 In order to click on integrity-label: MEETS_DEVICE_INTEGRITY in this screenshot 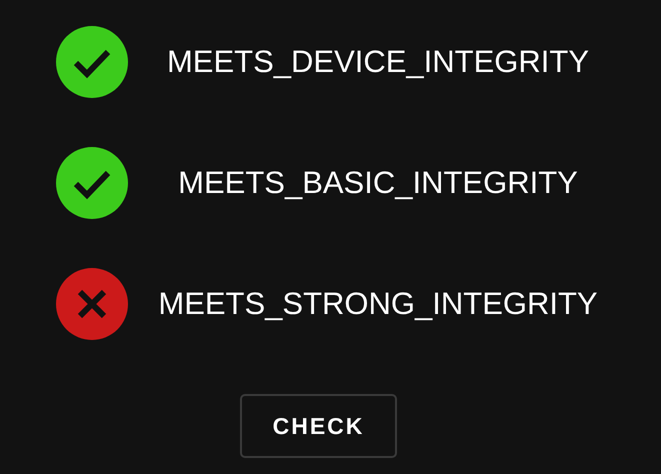, I will do `click(378, 62)`.